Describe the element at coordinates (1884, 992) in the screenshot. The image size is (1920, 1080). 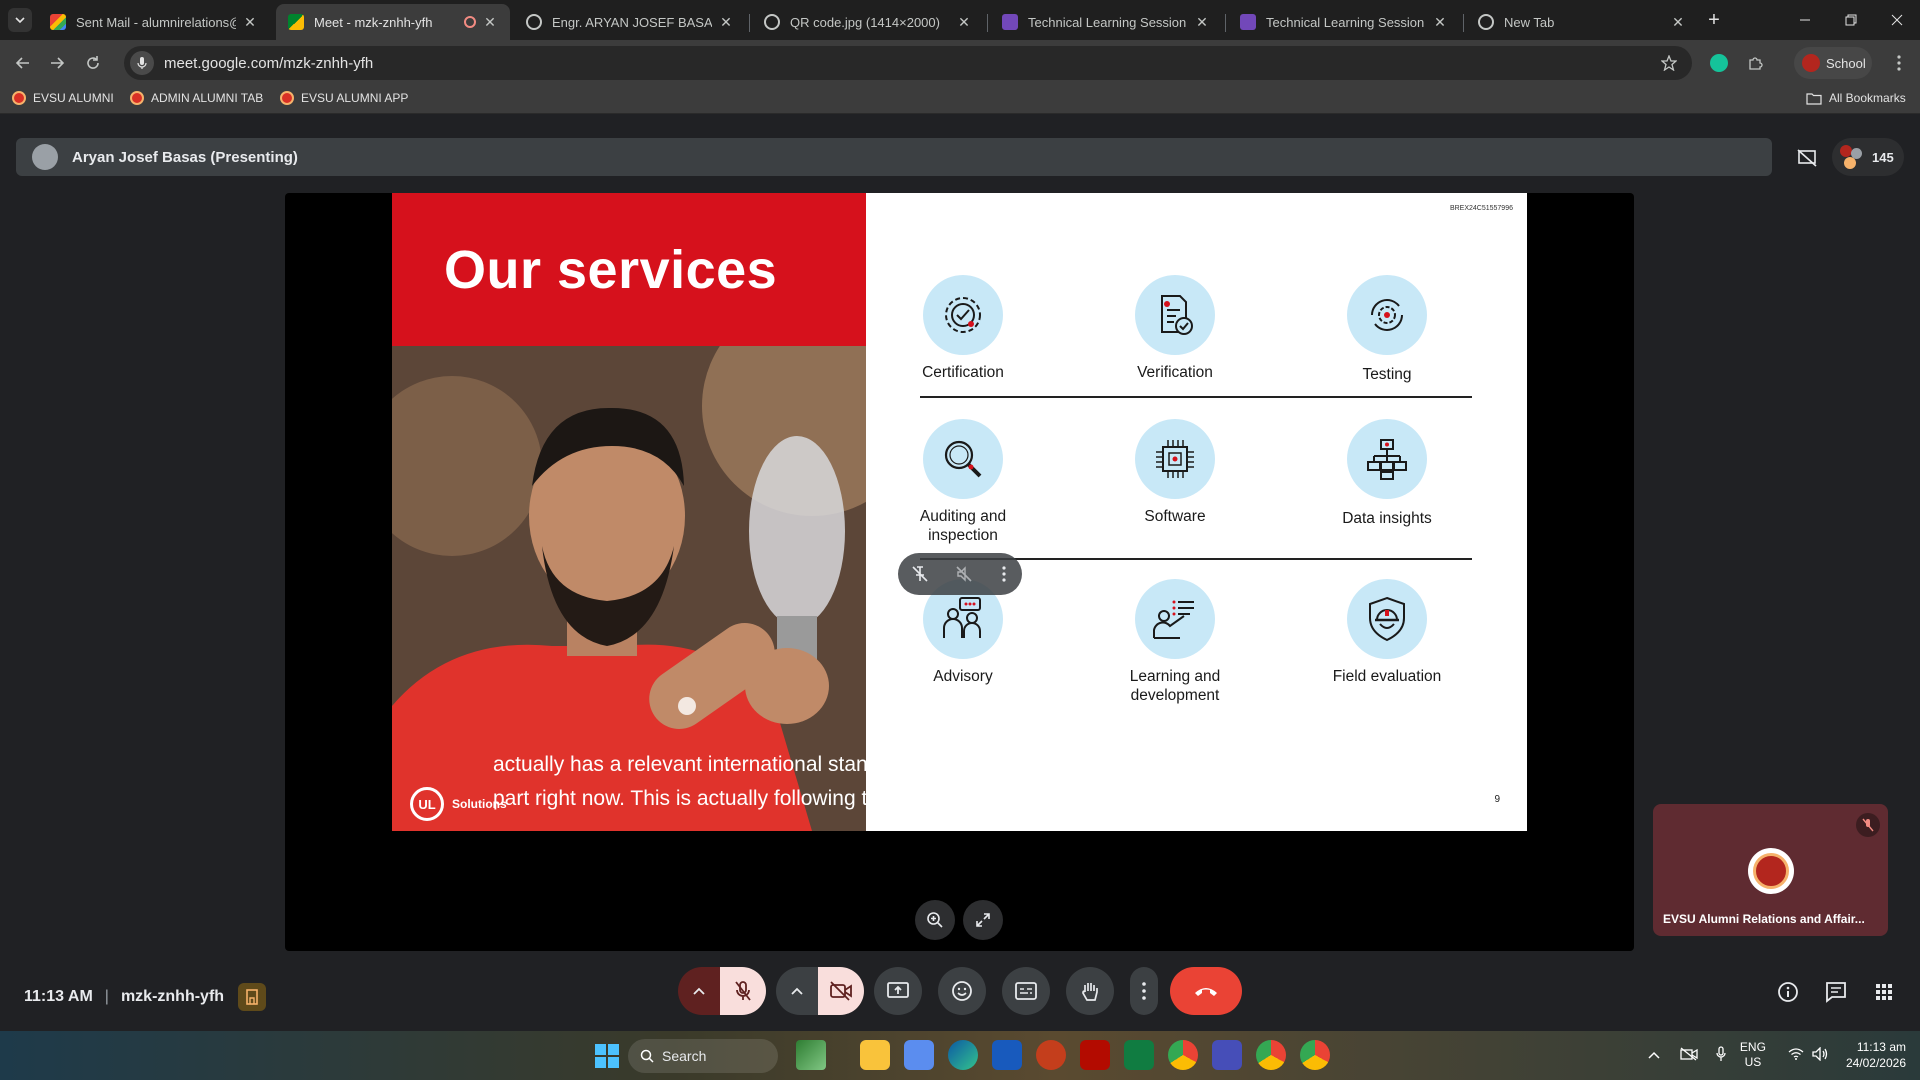
I see `activities-button` at that location.